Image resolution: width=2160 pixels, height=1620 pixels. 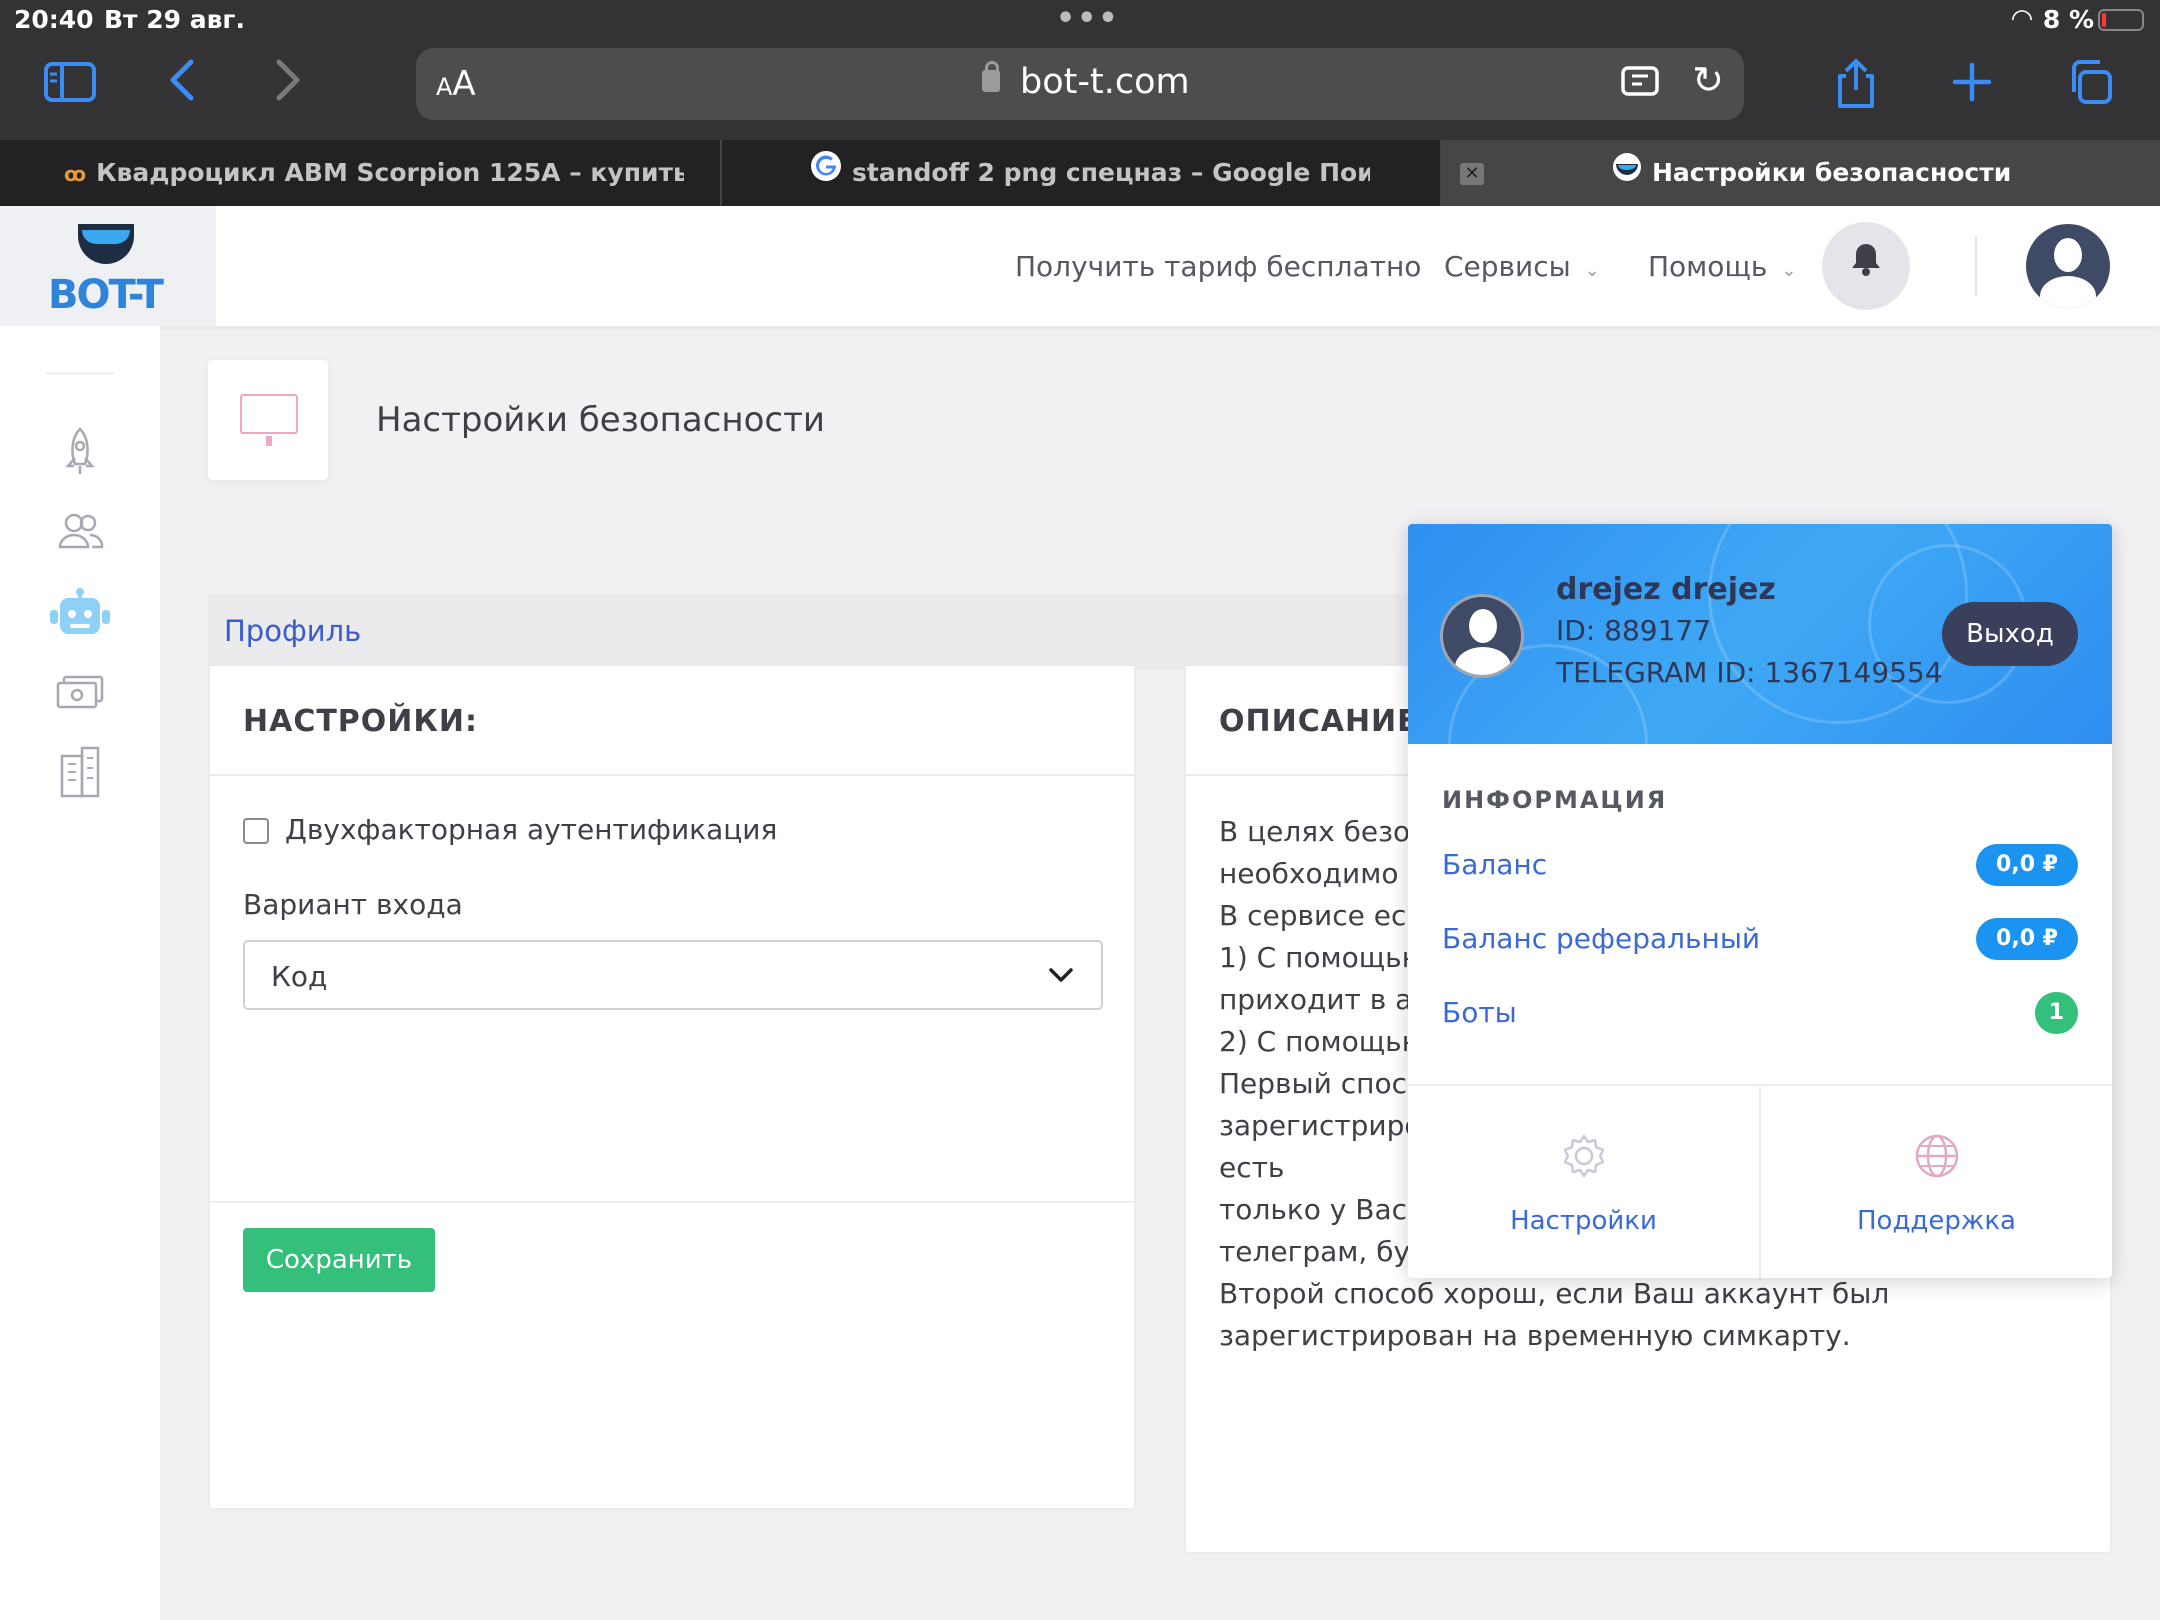 What do you see at coordinates (80, 538) in the screenshot?
I see `users-icon` at bounding box center [80, 538].